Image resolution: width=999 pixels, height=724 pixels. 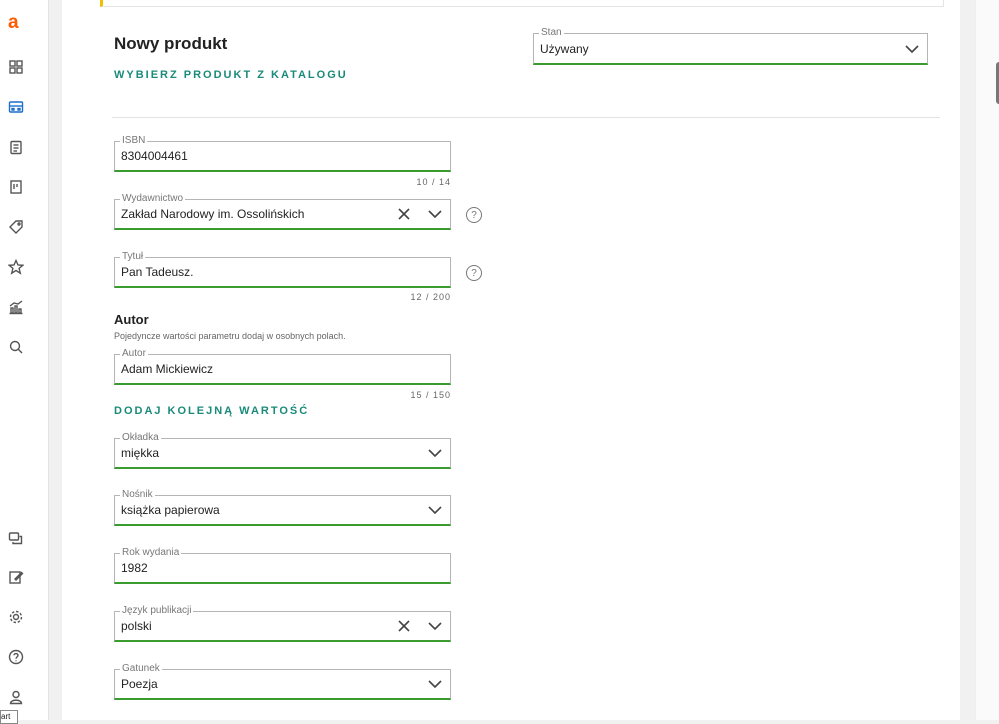 What do you see at coordinates (16, 147) in the screenshot?
I see `clipboard-icon` at bounding box center [16, 147].